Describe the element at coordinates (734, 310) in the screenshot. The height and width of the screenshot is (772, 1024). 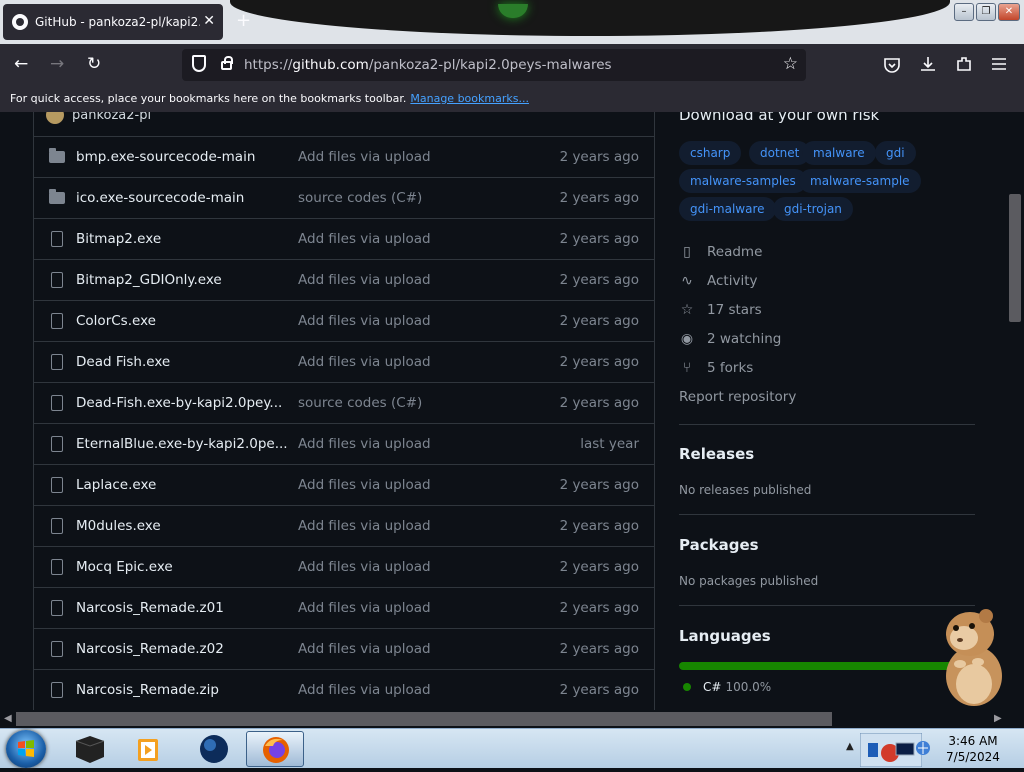
I see `stars-label: 17 stars` at that location.